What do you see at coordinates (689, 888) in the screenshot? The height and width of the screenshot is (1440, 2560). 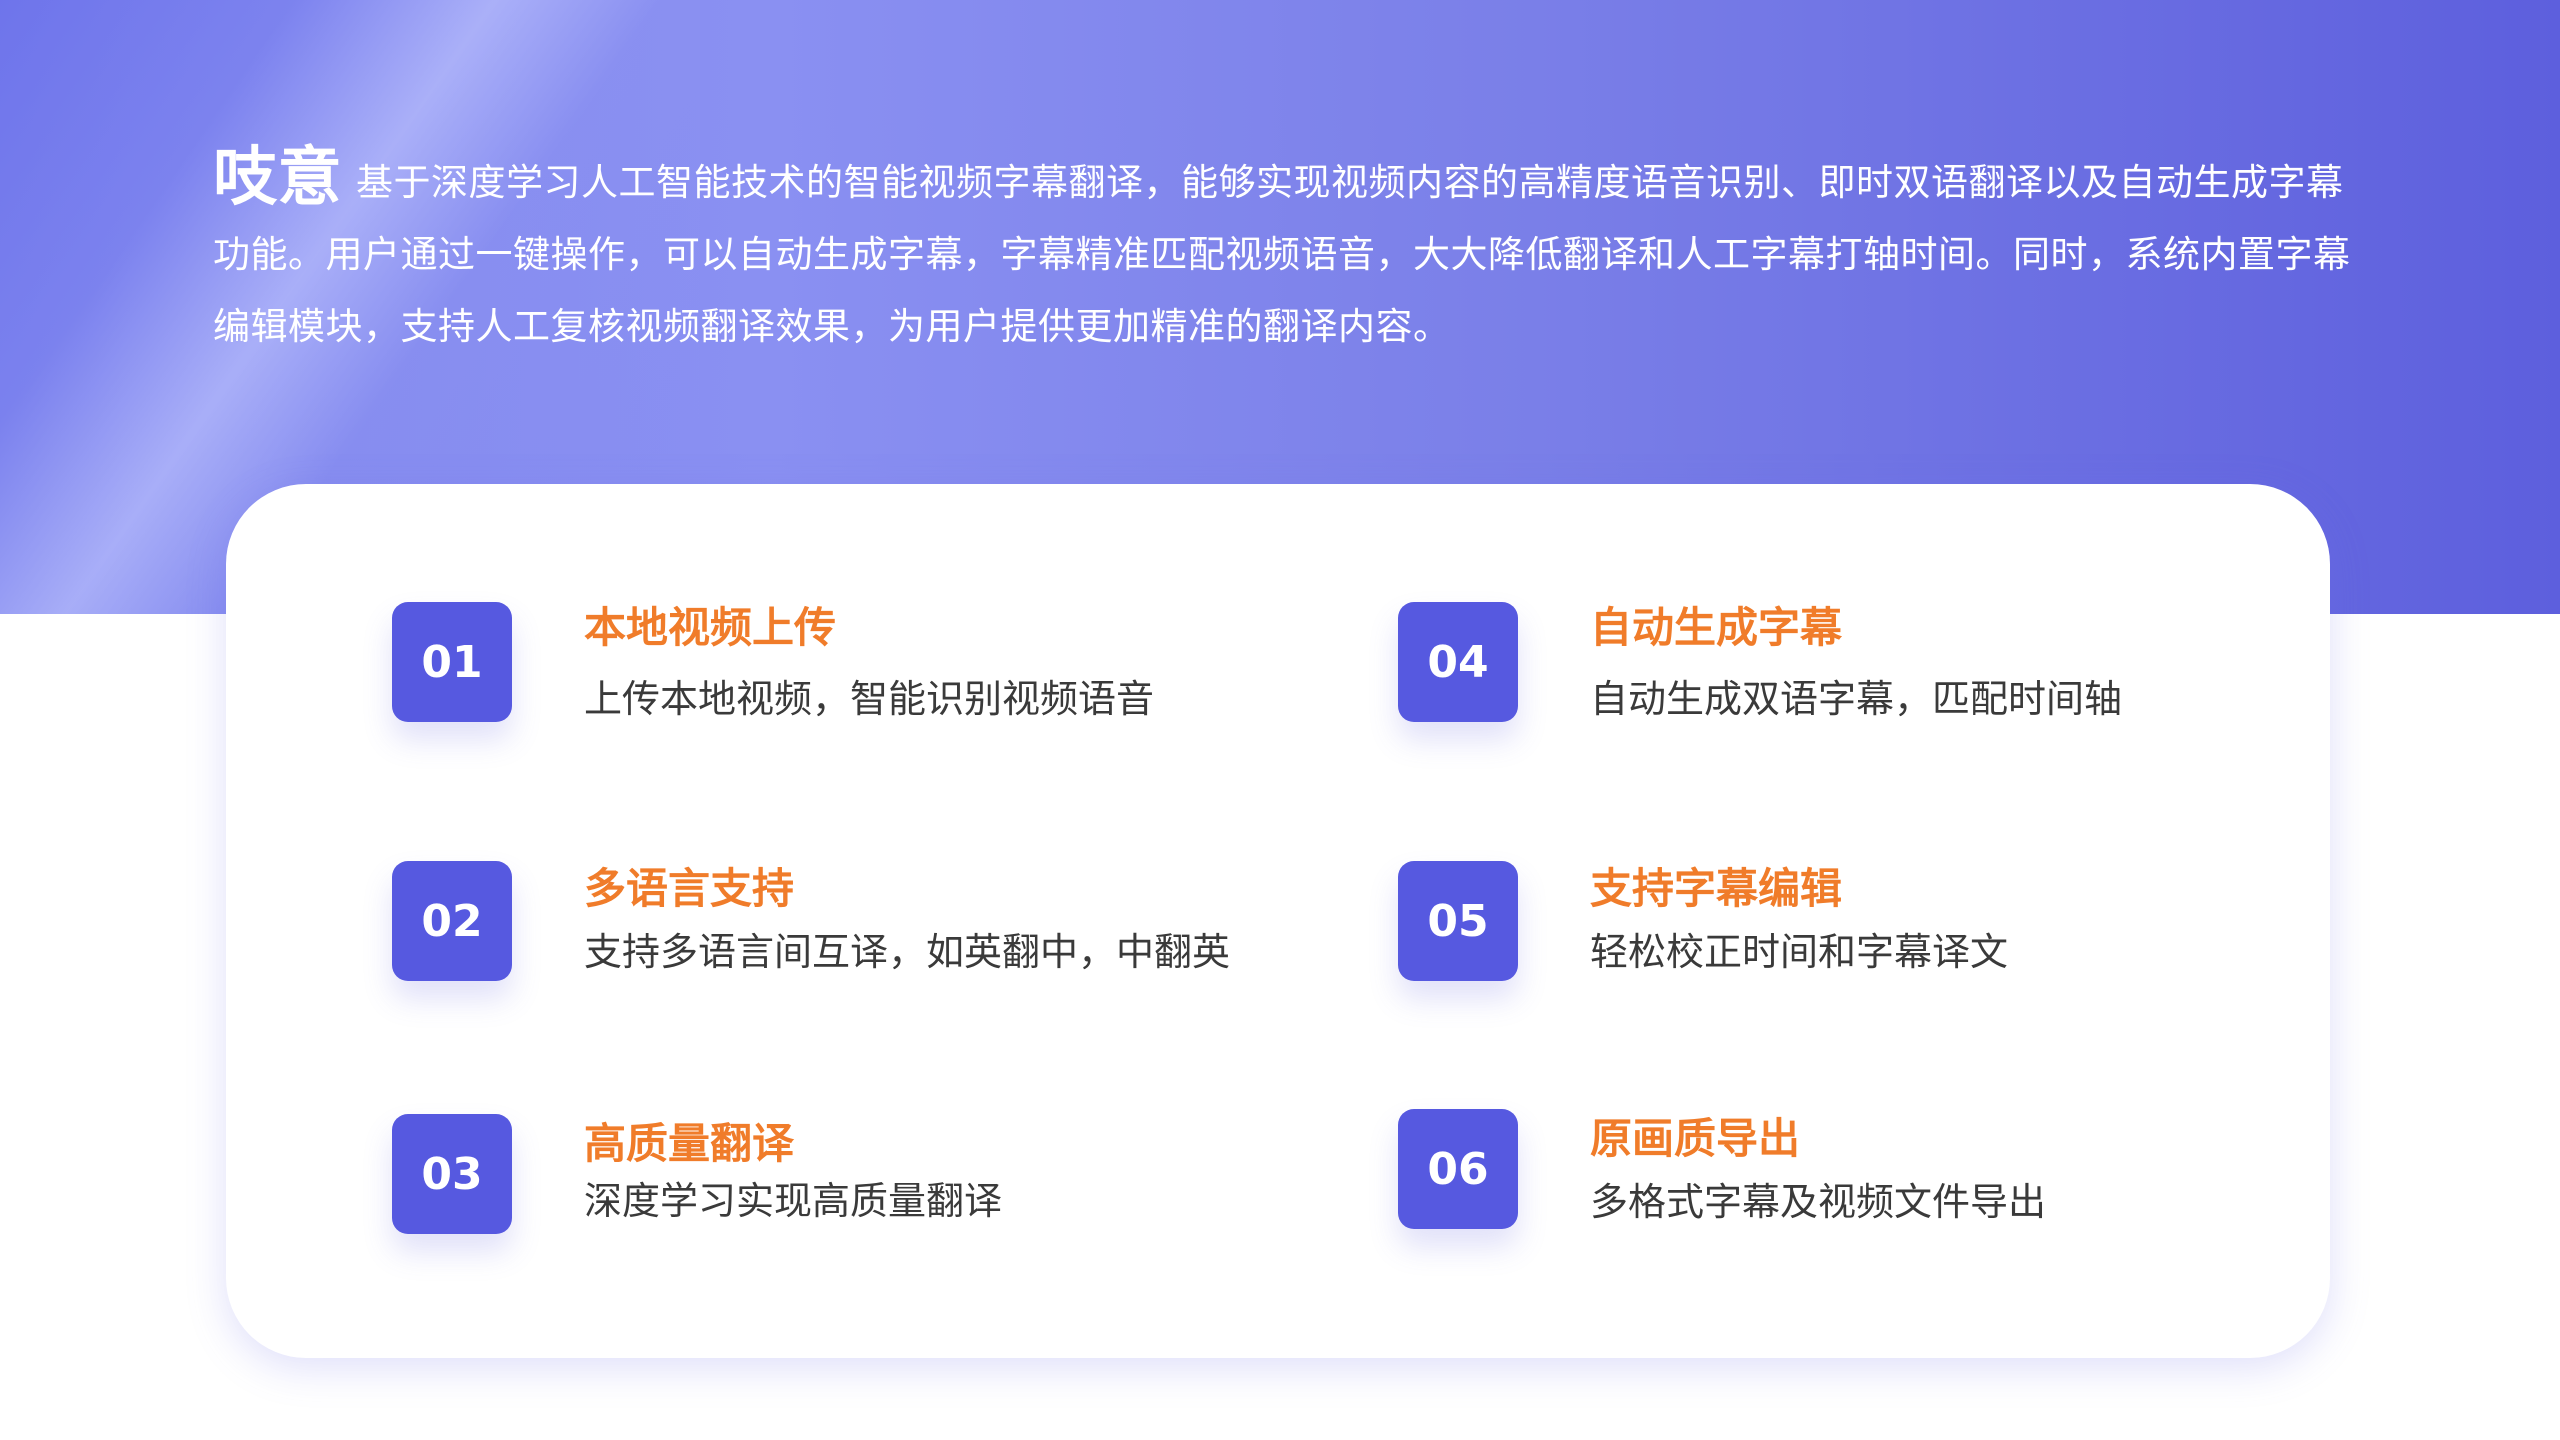 I see `feature-title: 多语言支持` at bounding box center [689, 888].